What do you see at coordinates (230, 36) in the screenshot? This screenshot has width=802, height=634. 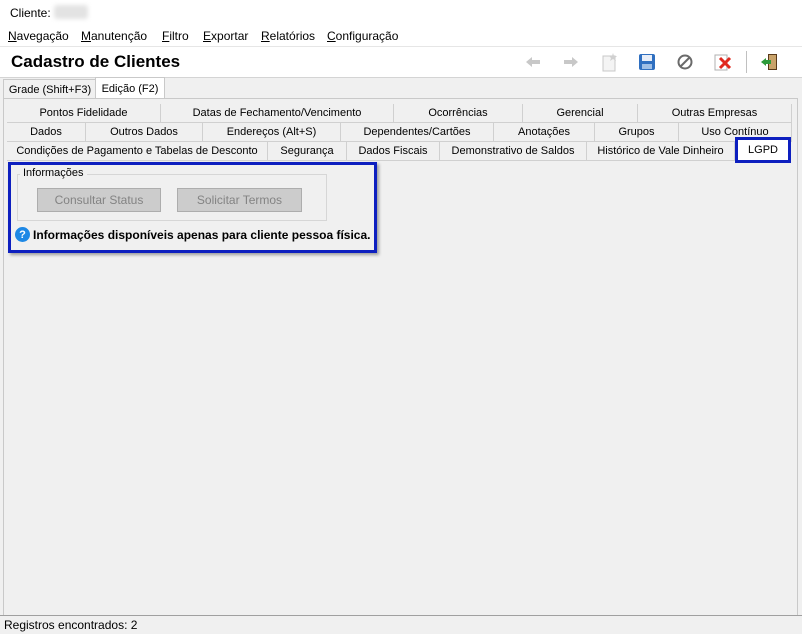 I see `menu-label: xportar` at bounding box center [230, 36].